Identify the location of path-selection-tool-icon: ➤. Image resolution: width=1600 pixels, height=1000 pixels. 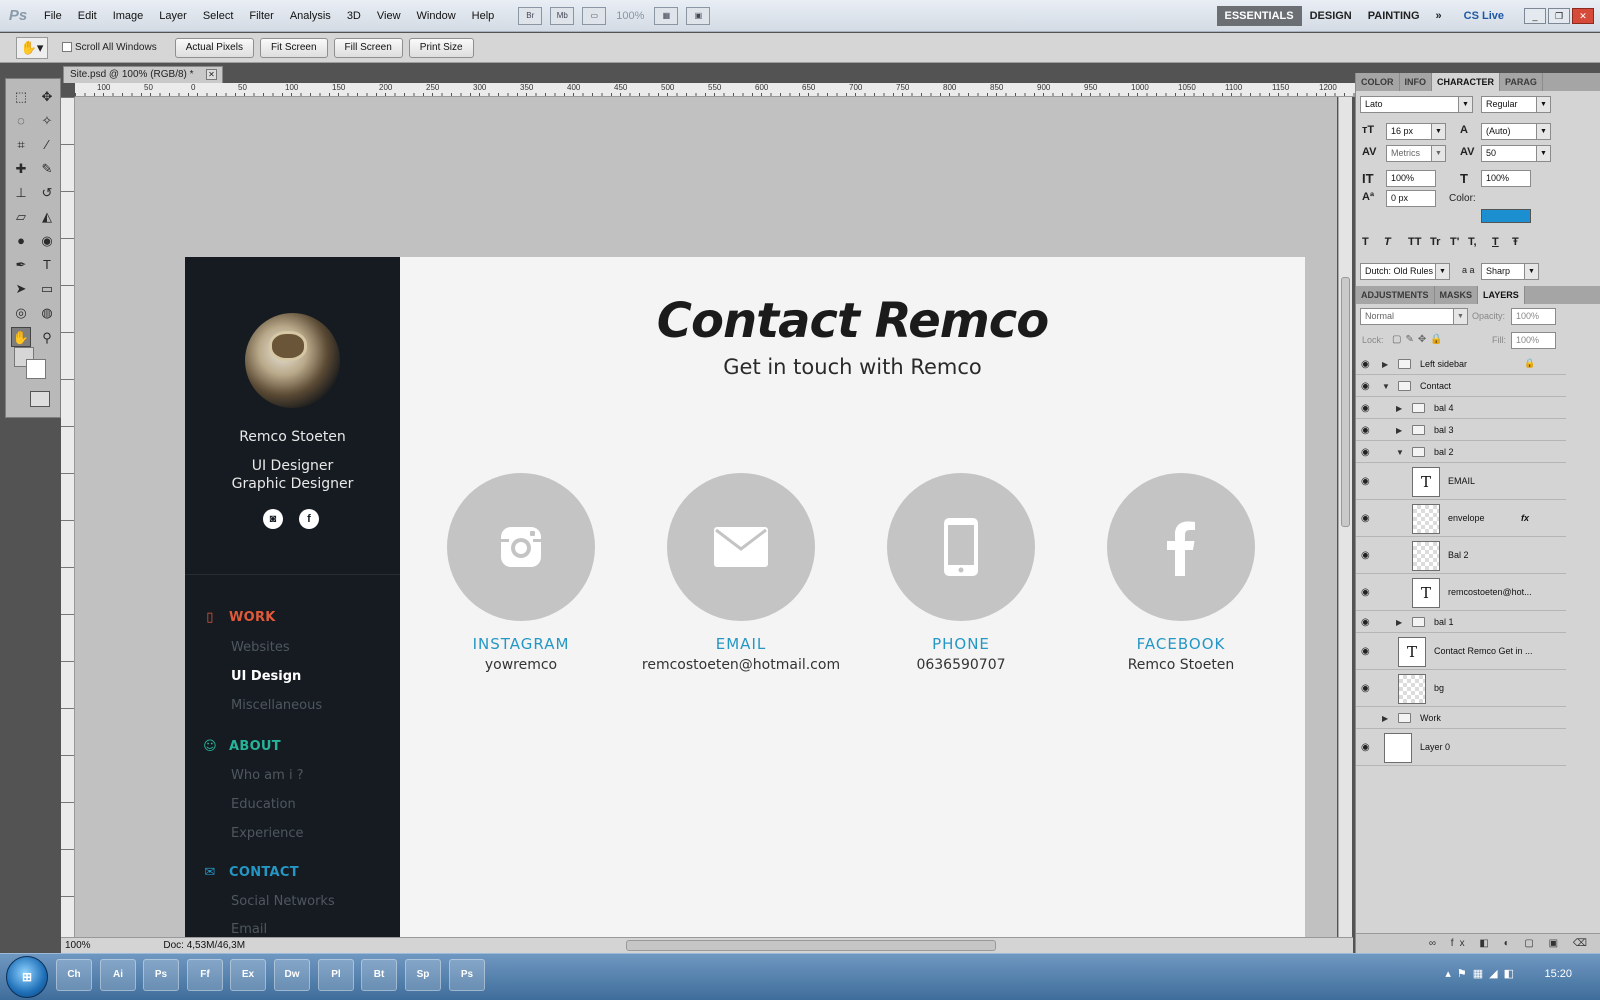
(21, 289).